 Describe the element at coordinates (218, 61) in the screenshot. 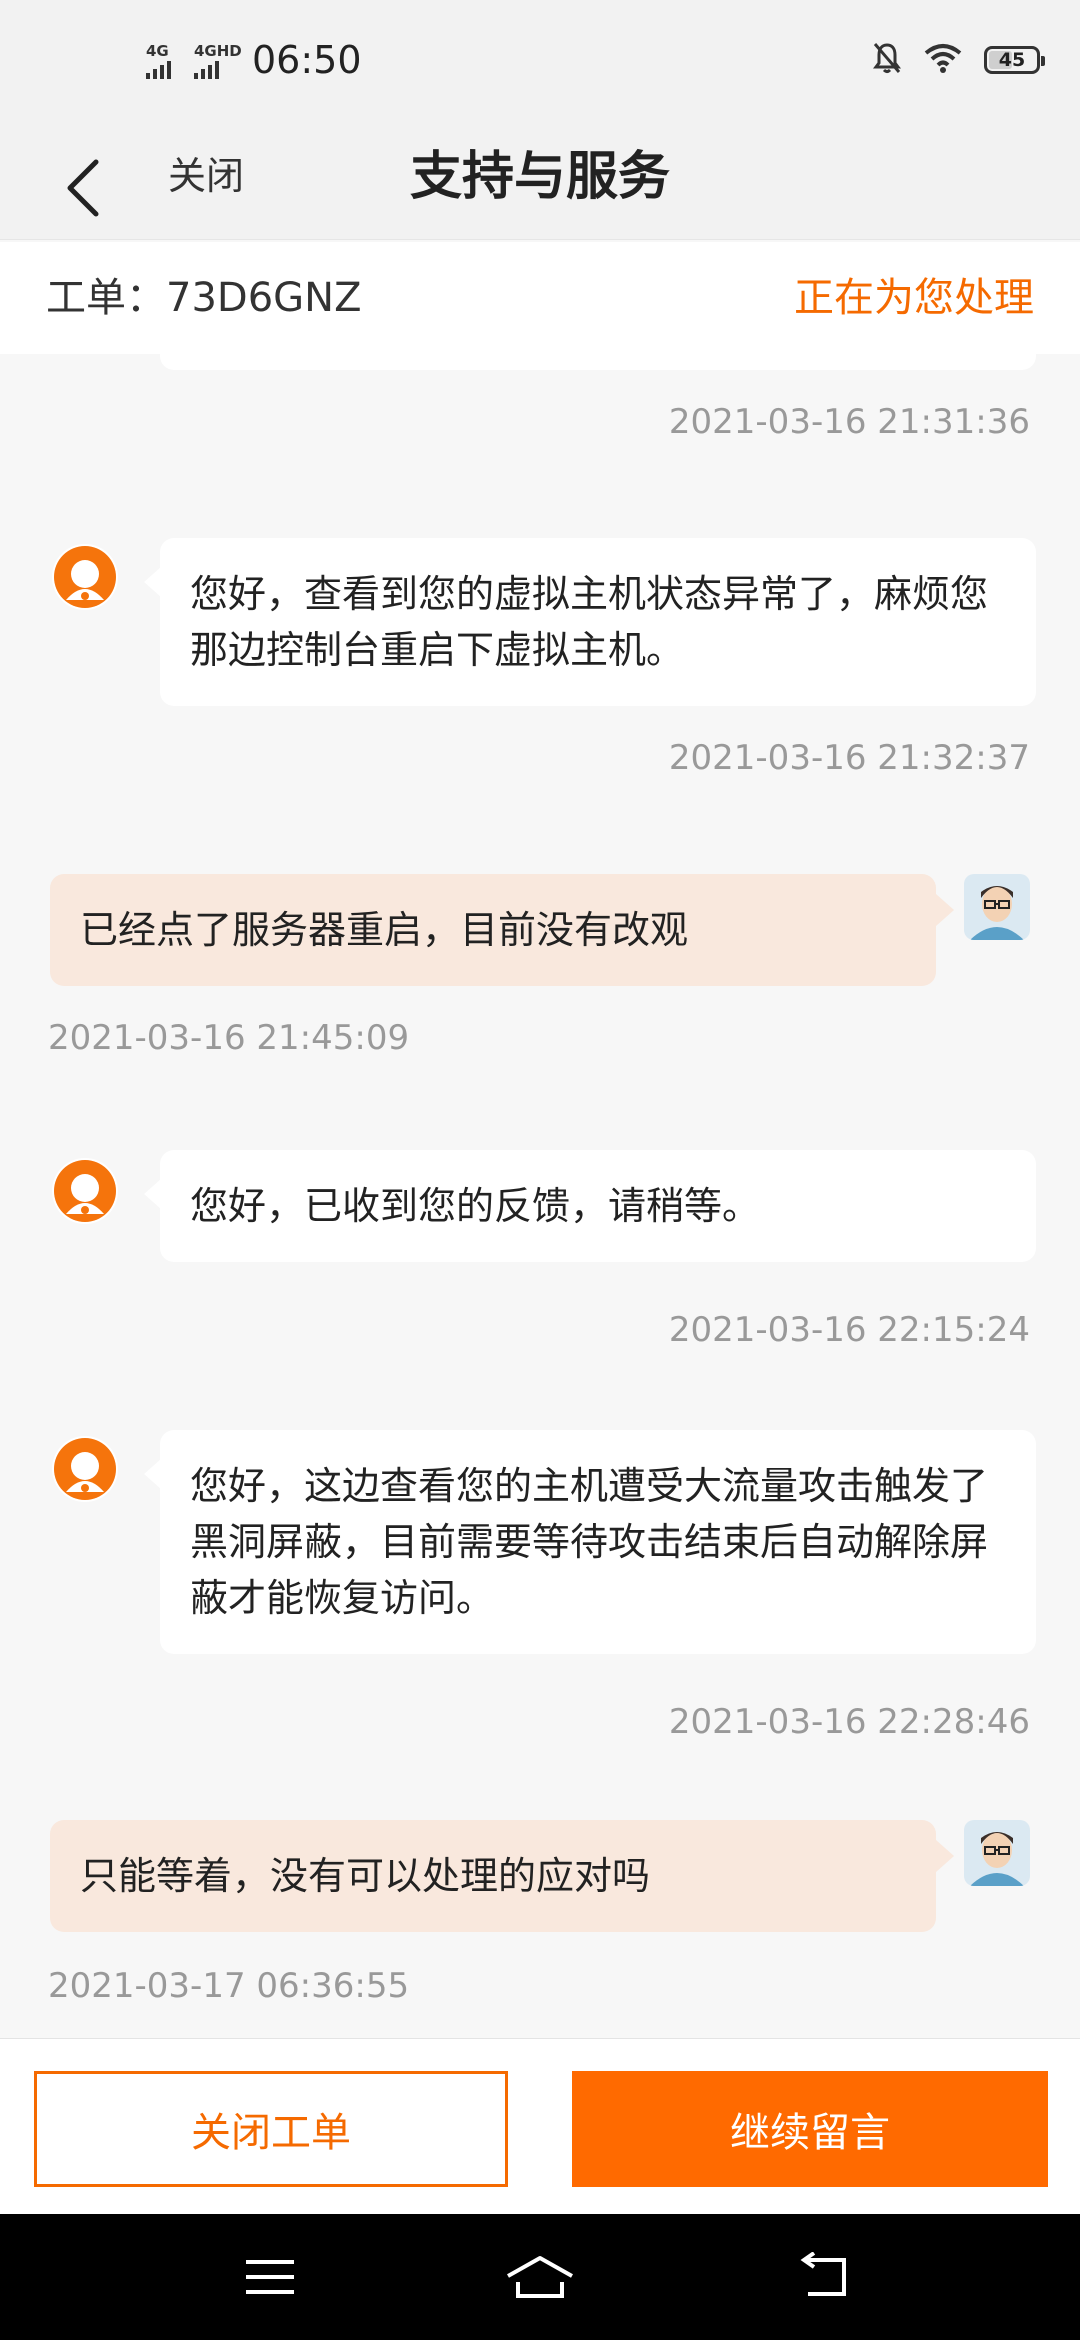

I see `signal-4ghd-icon: 4GHD` at that location.